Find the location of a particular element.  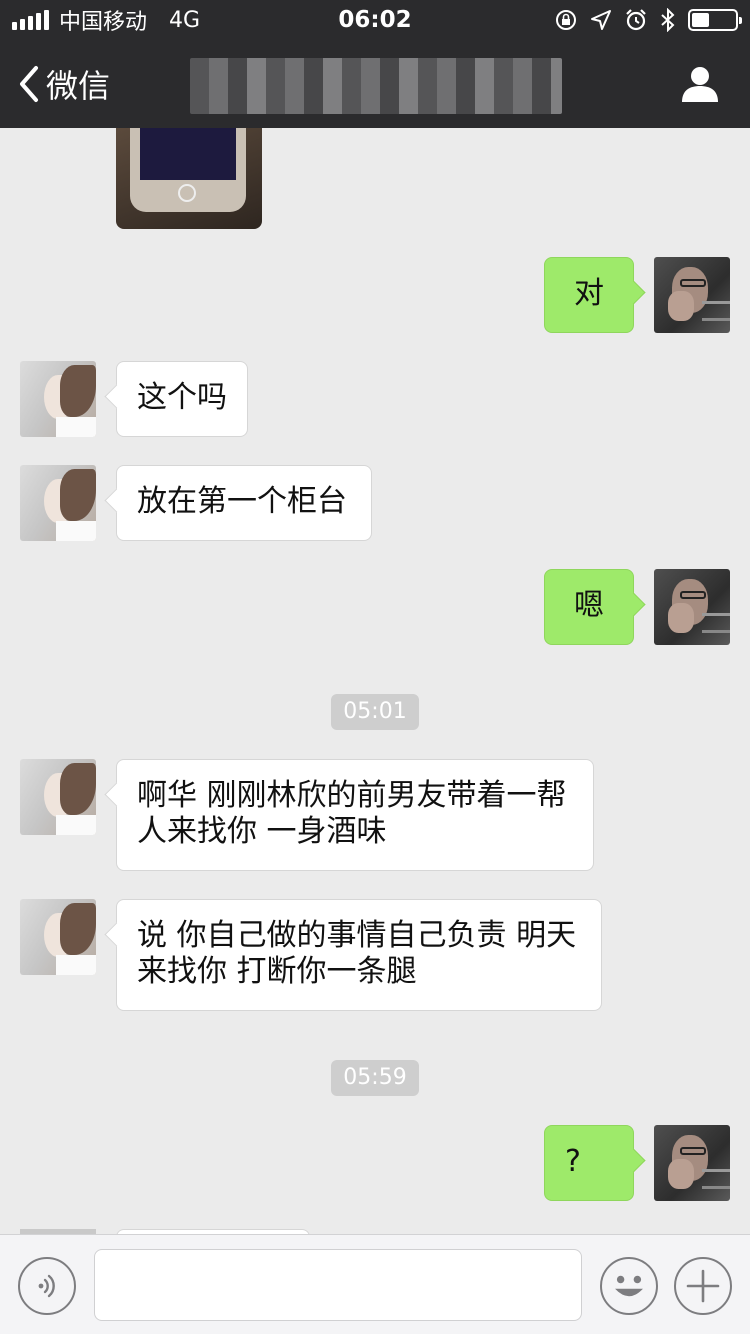

plus-icon is located at coordinates (703, 1286).